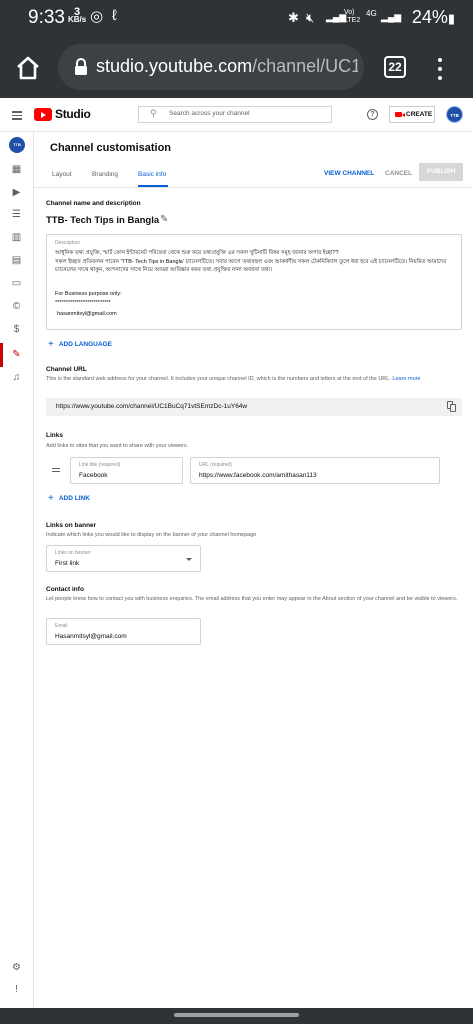  Describe the element at coordinates (91, 636) in the screenshot. I see `email-value: Hasanmitsyl@gmail.com` at that location.